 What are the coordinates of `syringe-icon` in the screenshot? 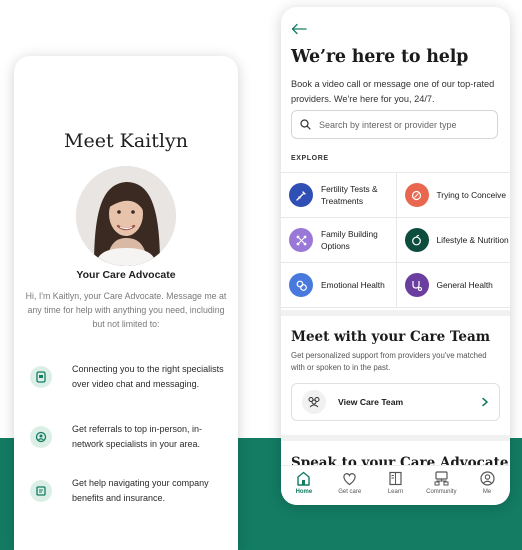 It's located at (301, 195).